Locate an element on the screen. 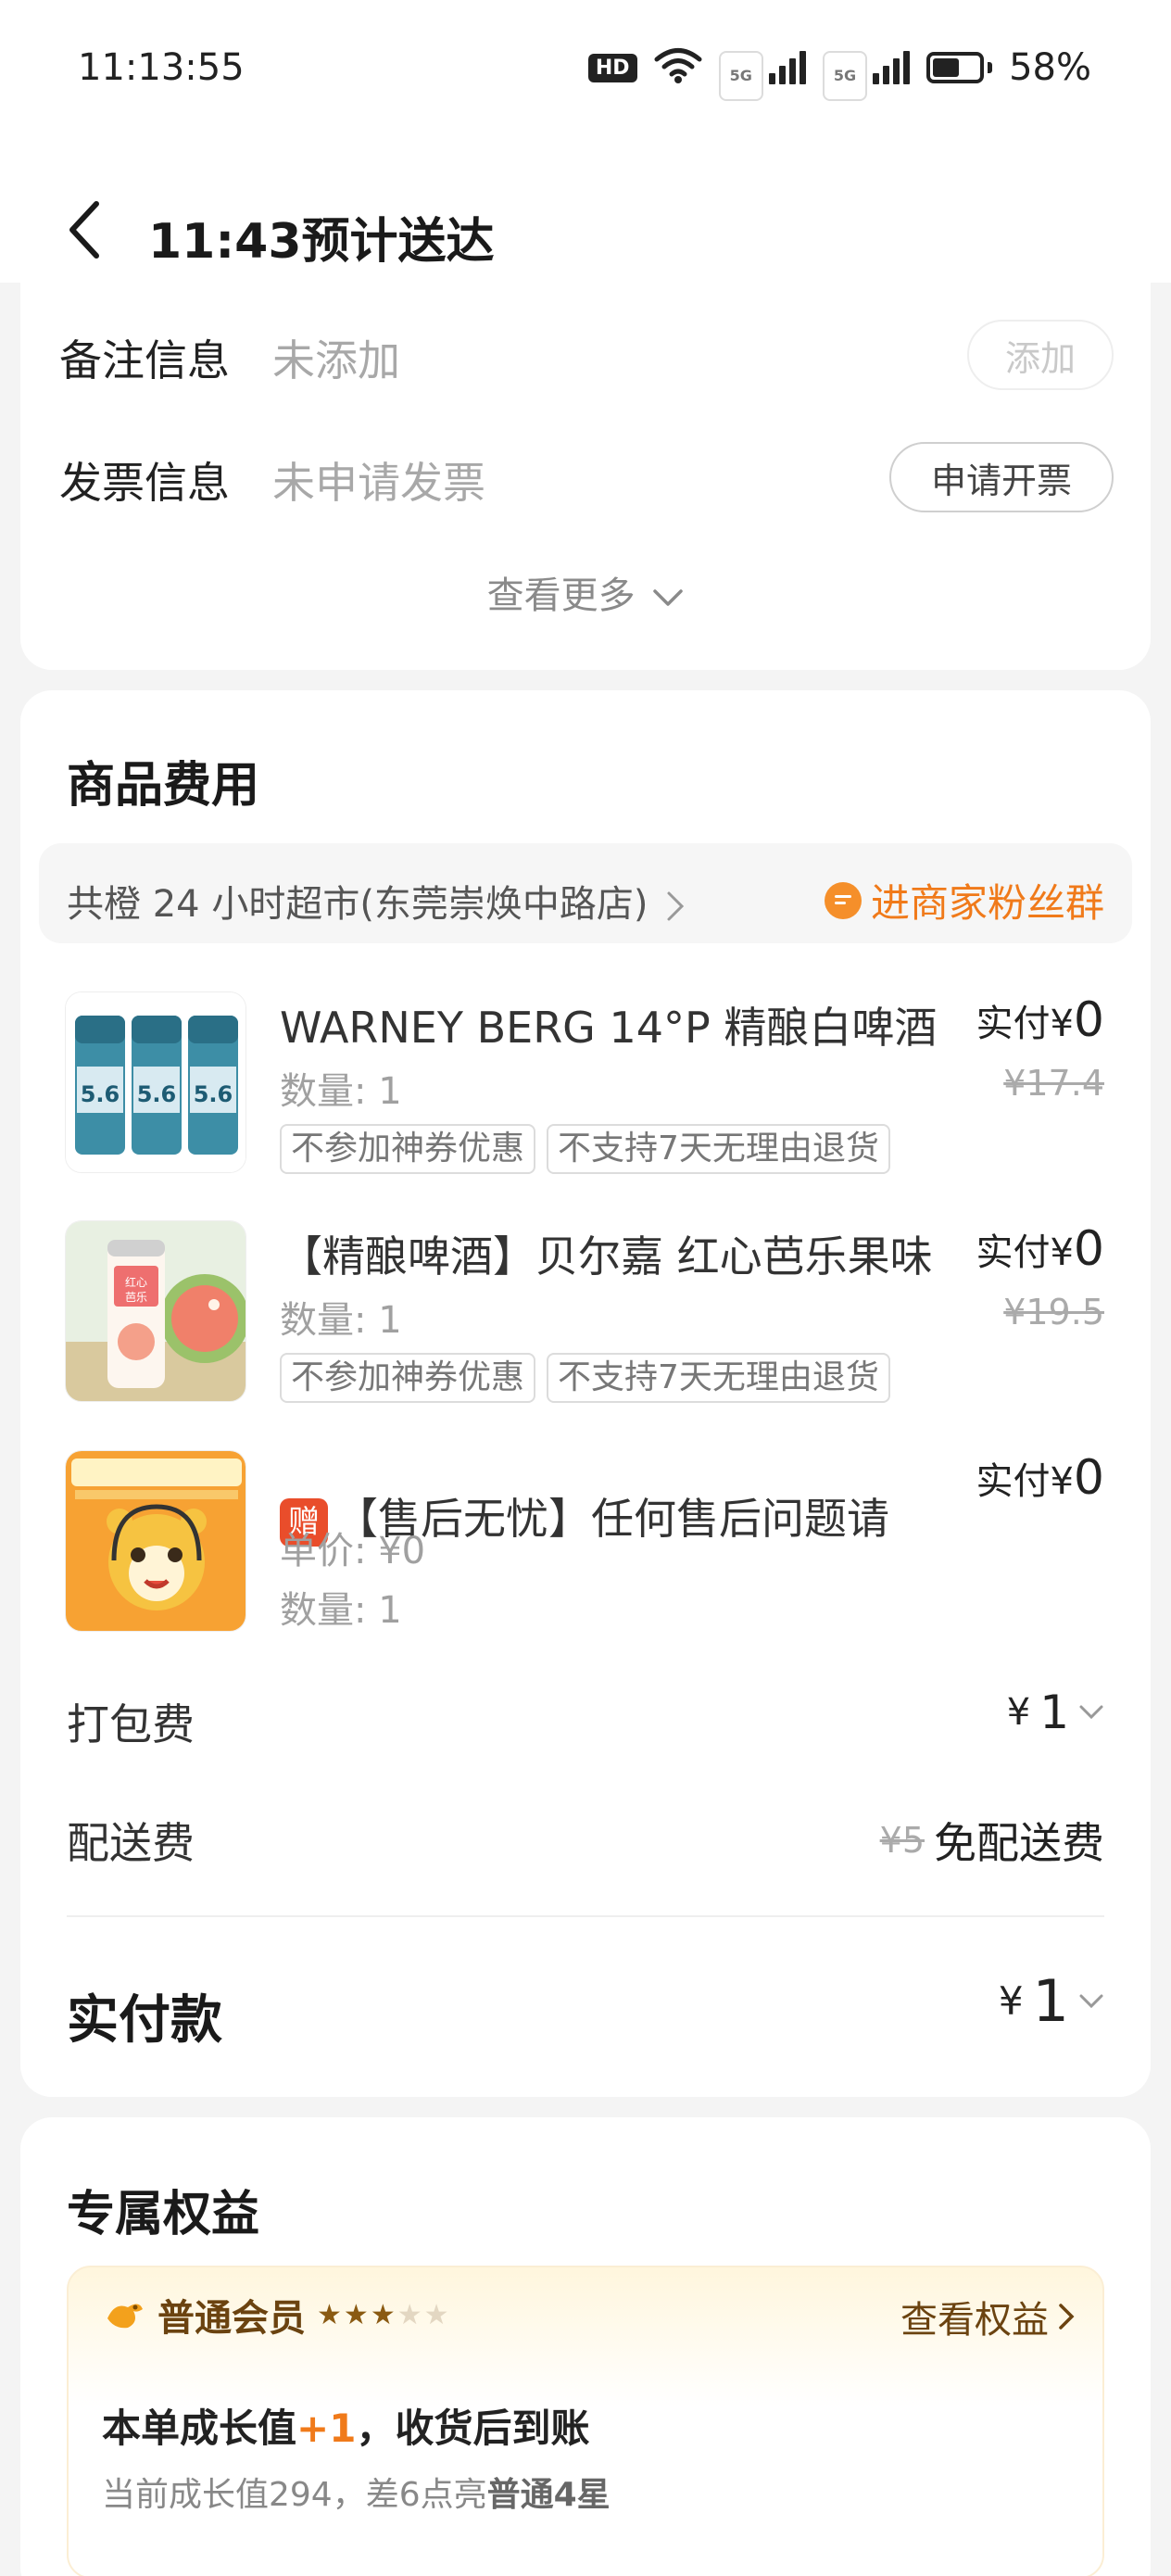 The width and height of the screenshot is (1171, 2576). battery-percent: 58% is located at coordinates (1050, 68).